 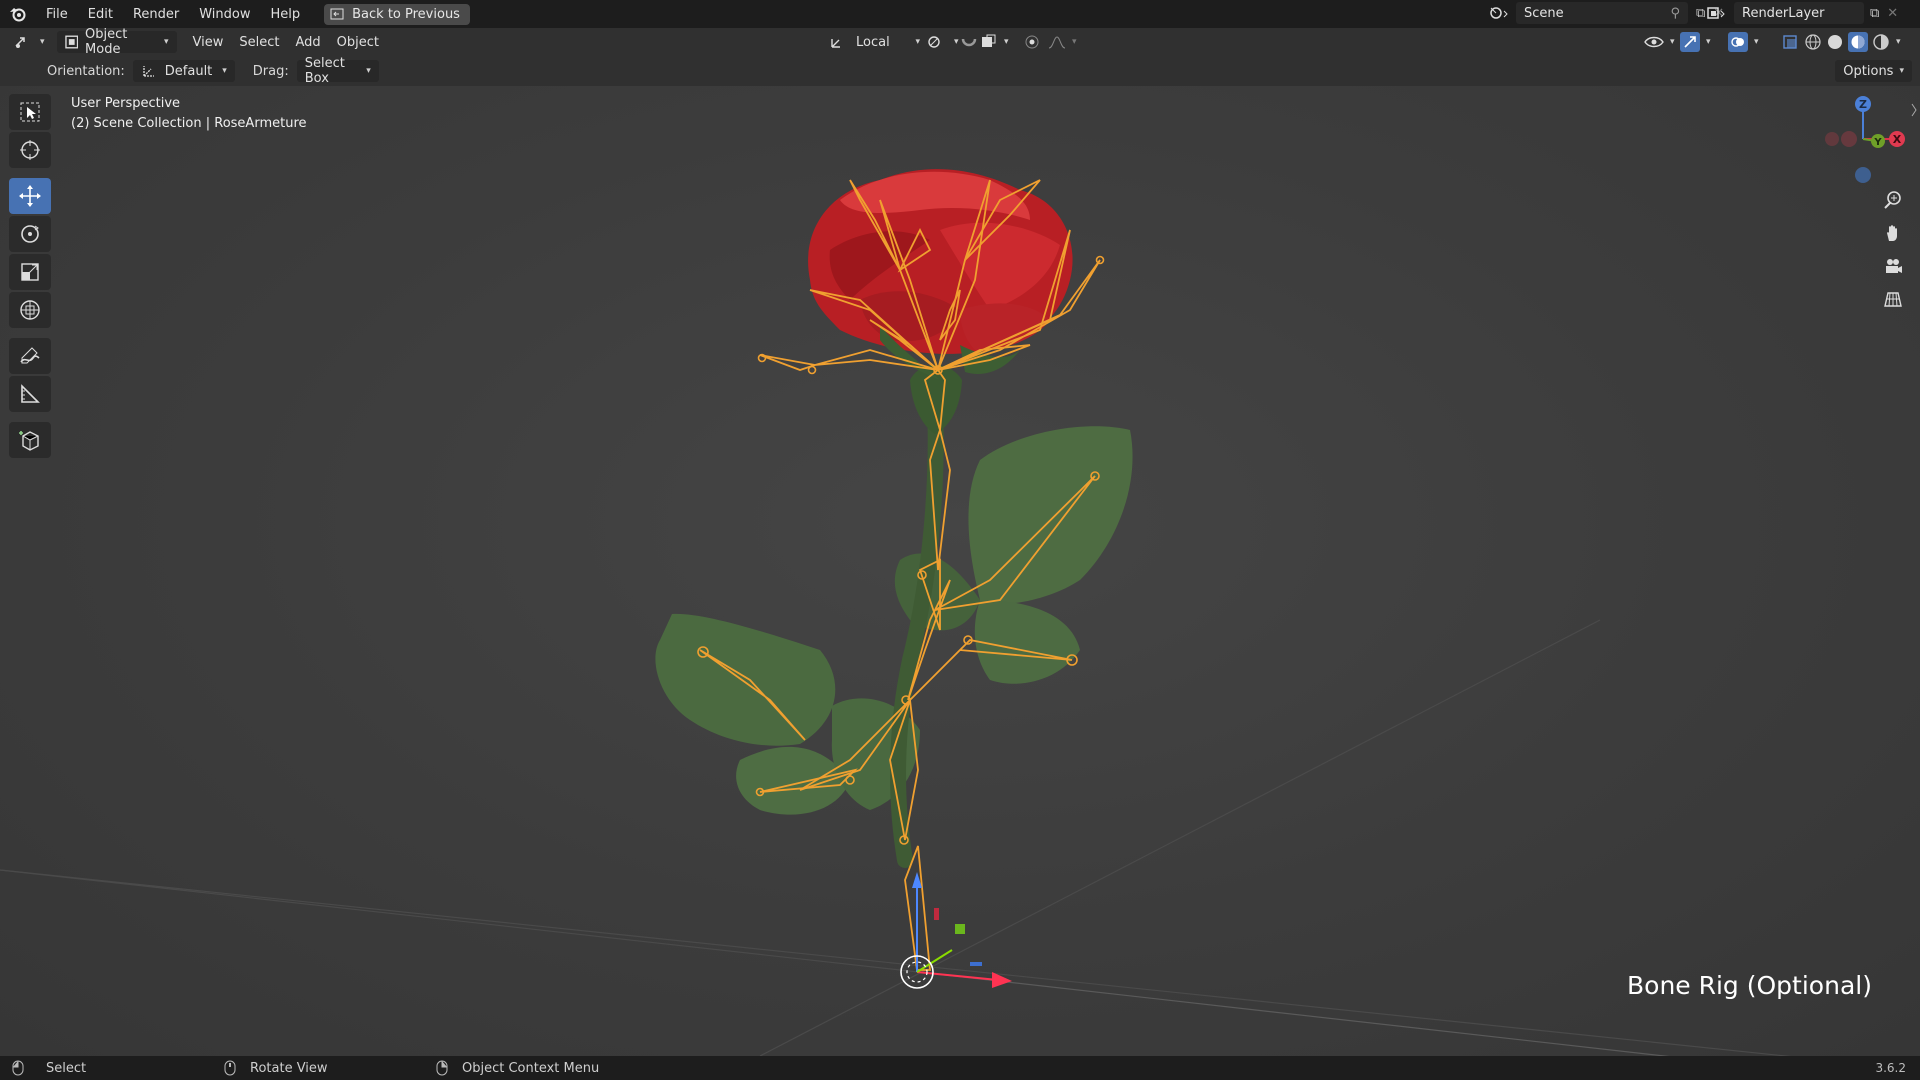 I want to click on default-orientation-icon, so click(x=148, y=71).